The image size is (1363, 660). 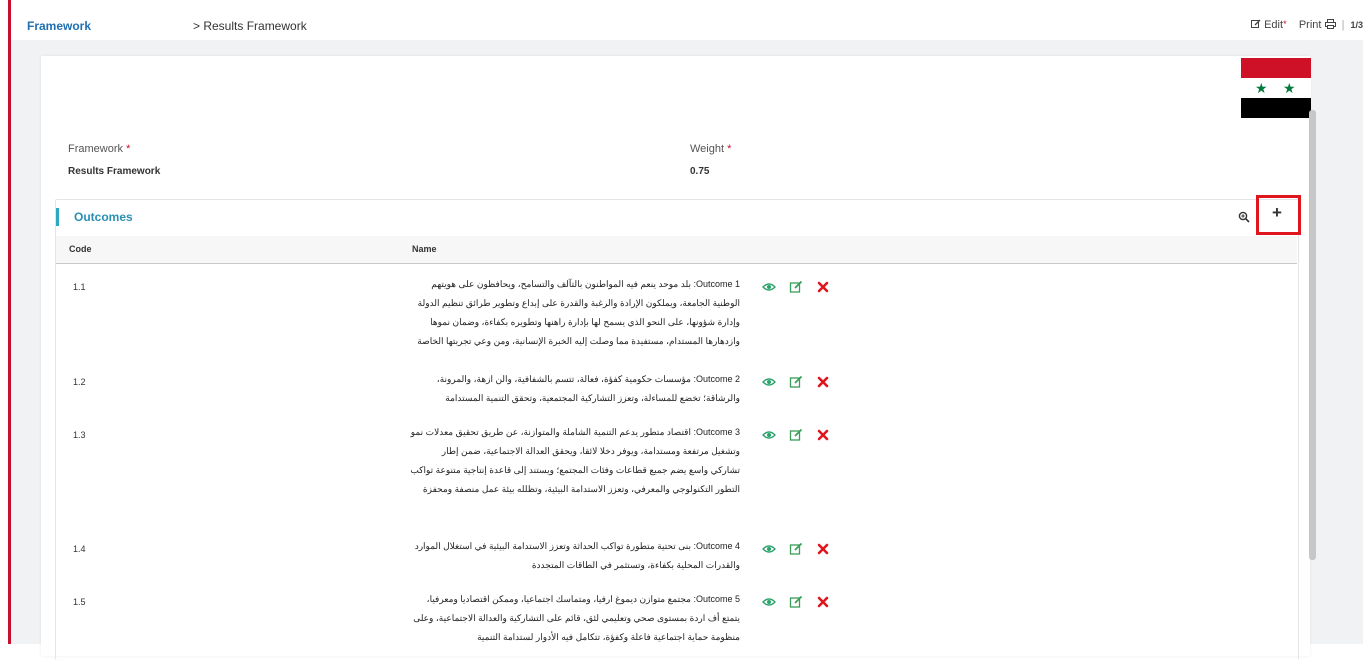 I want to click on row-code: 1.3, so click(x=79, y=435).